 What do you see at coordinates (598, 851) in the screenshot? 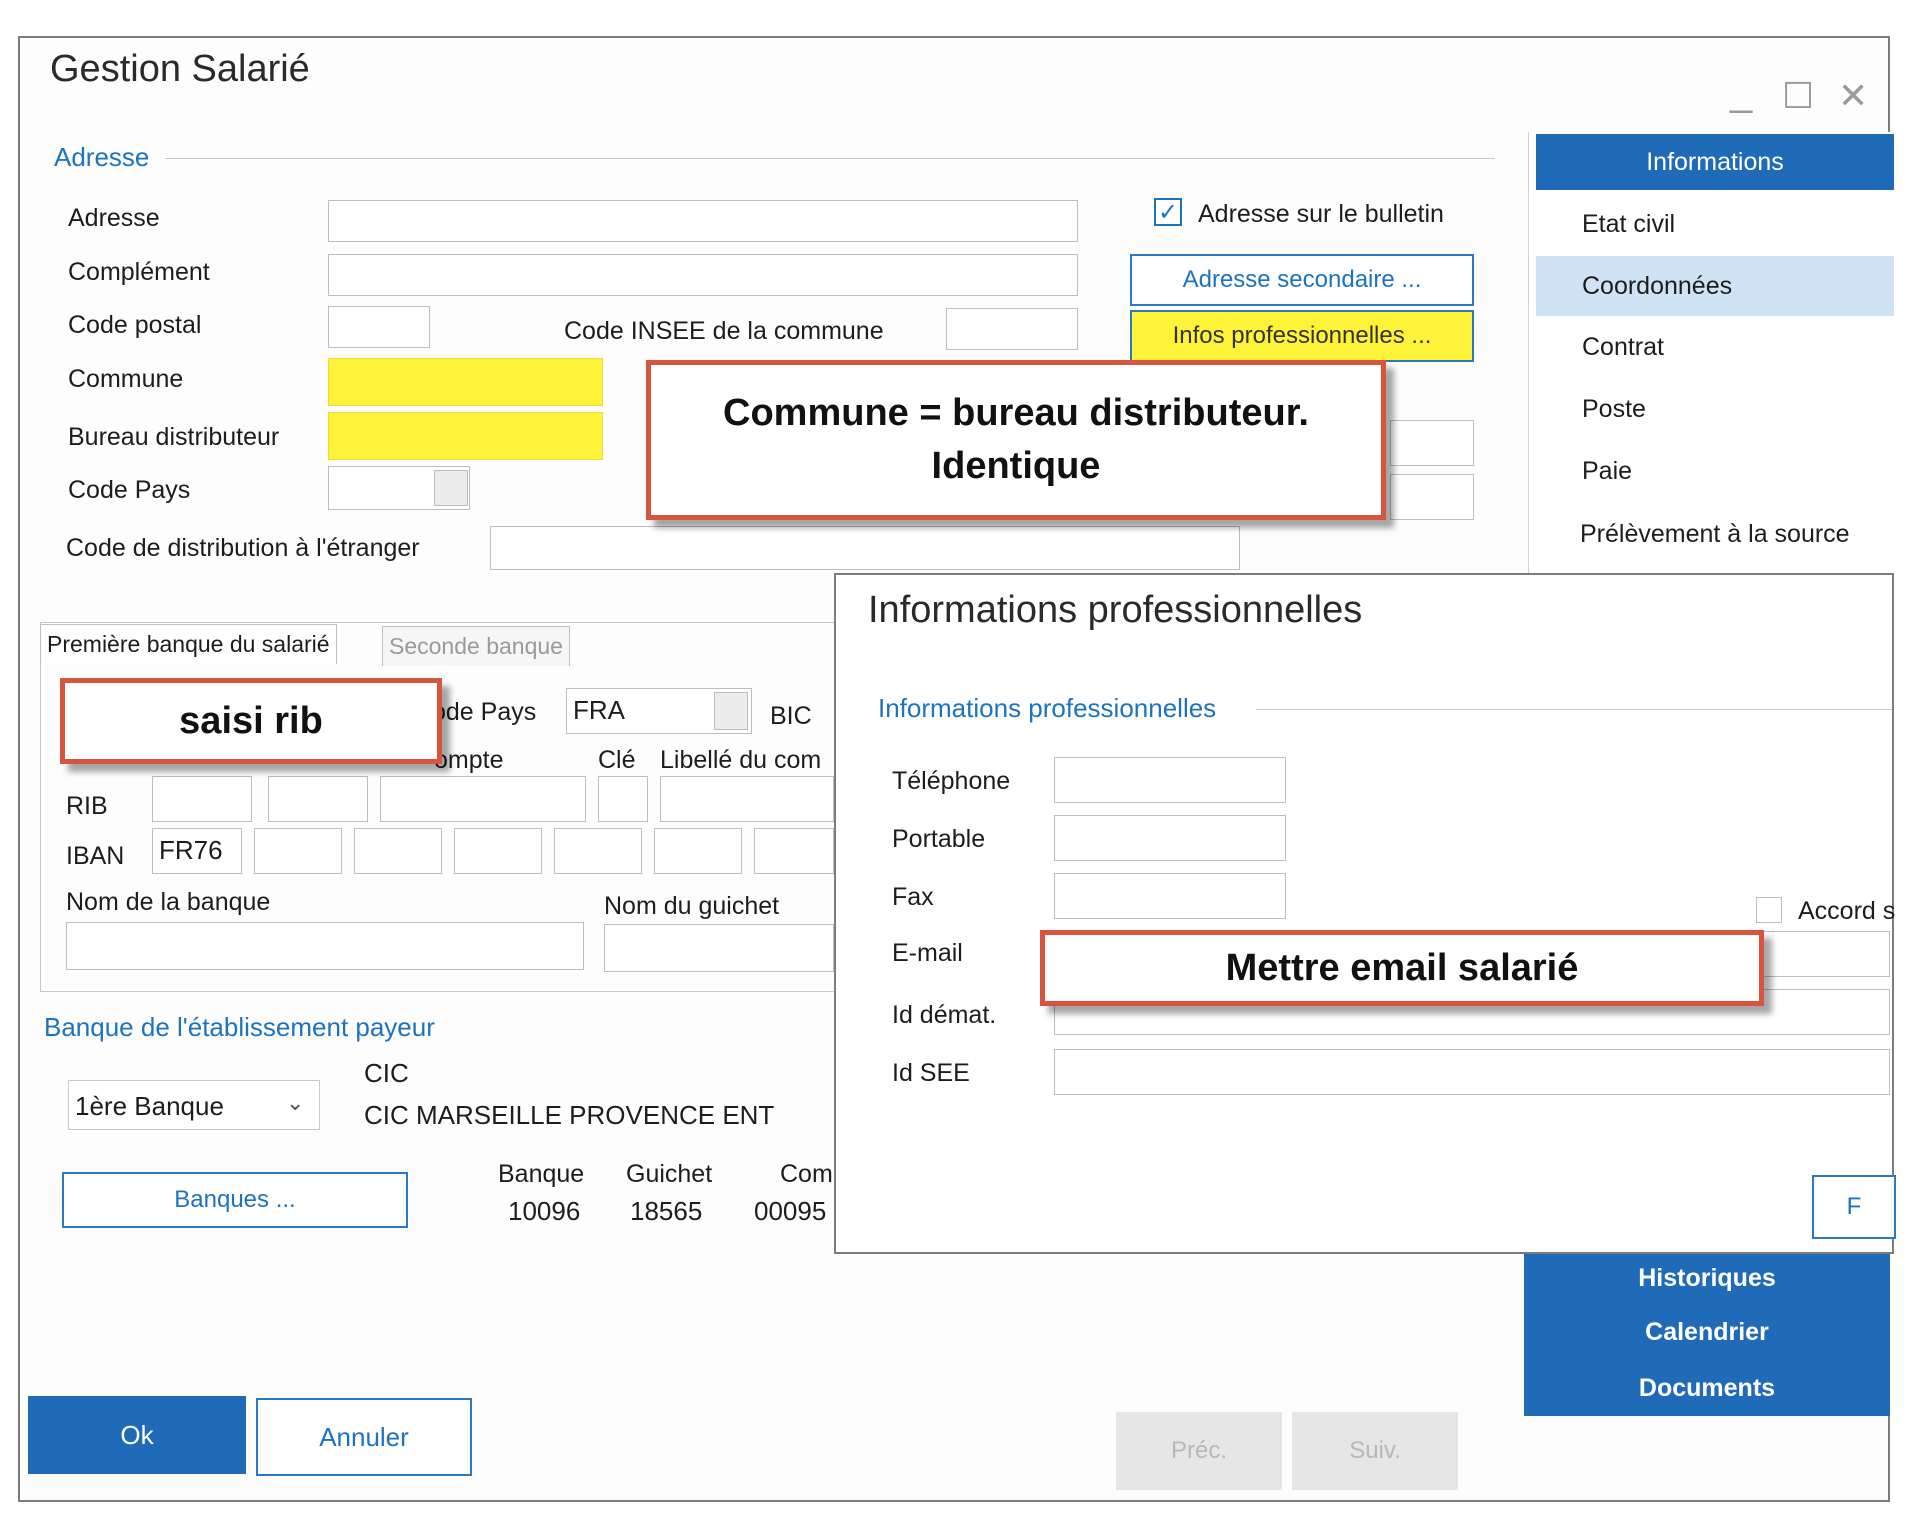
I see `iban-part-5-input` at bounding box center [598, 851].